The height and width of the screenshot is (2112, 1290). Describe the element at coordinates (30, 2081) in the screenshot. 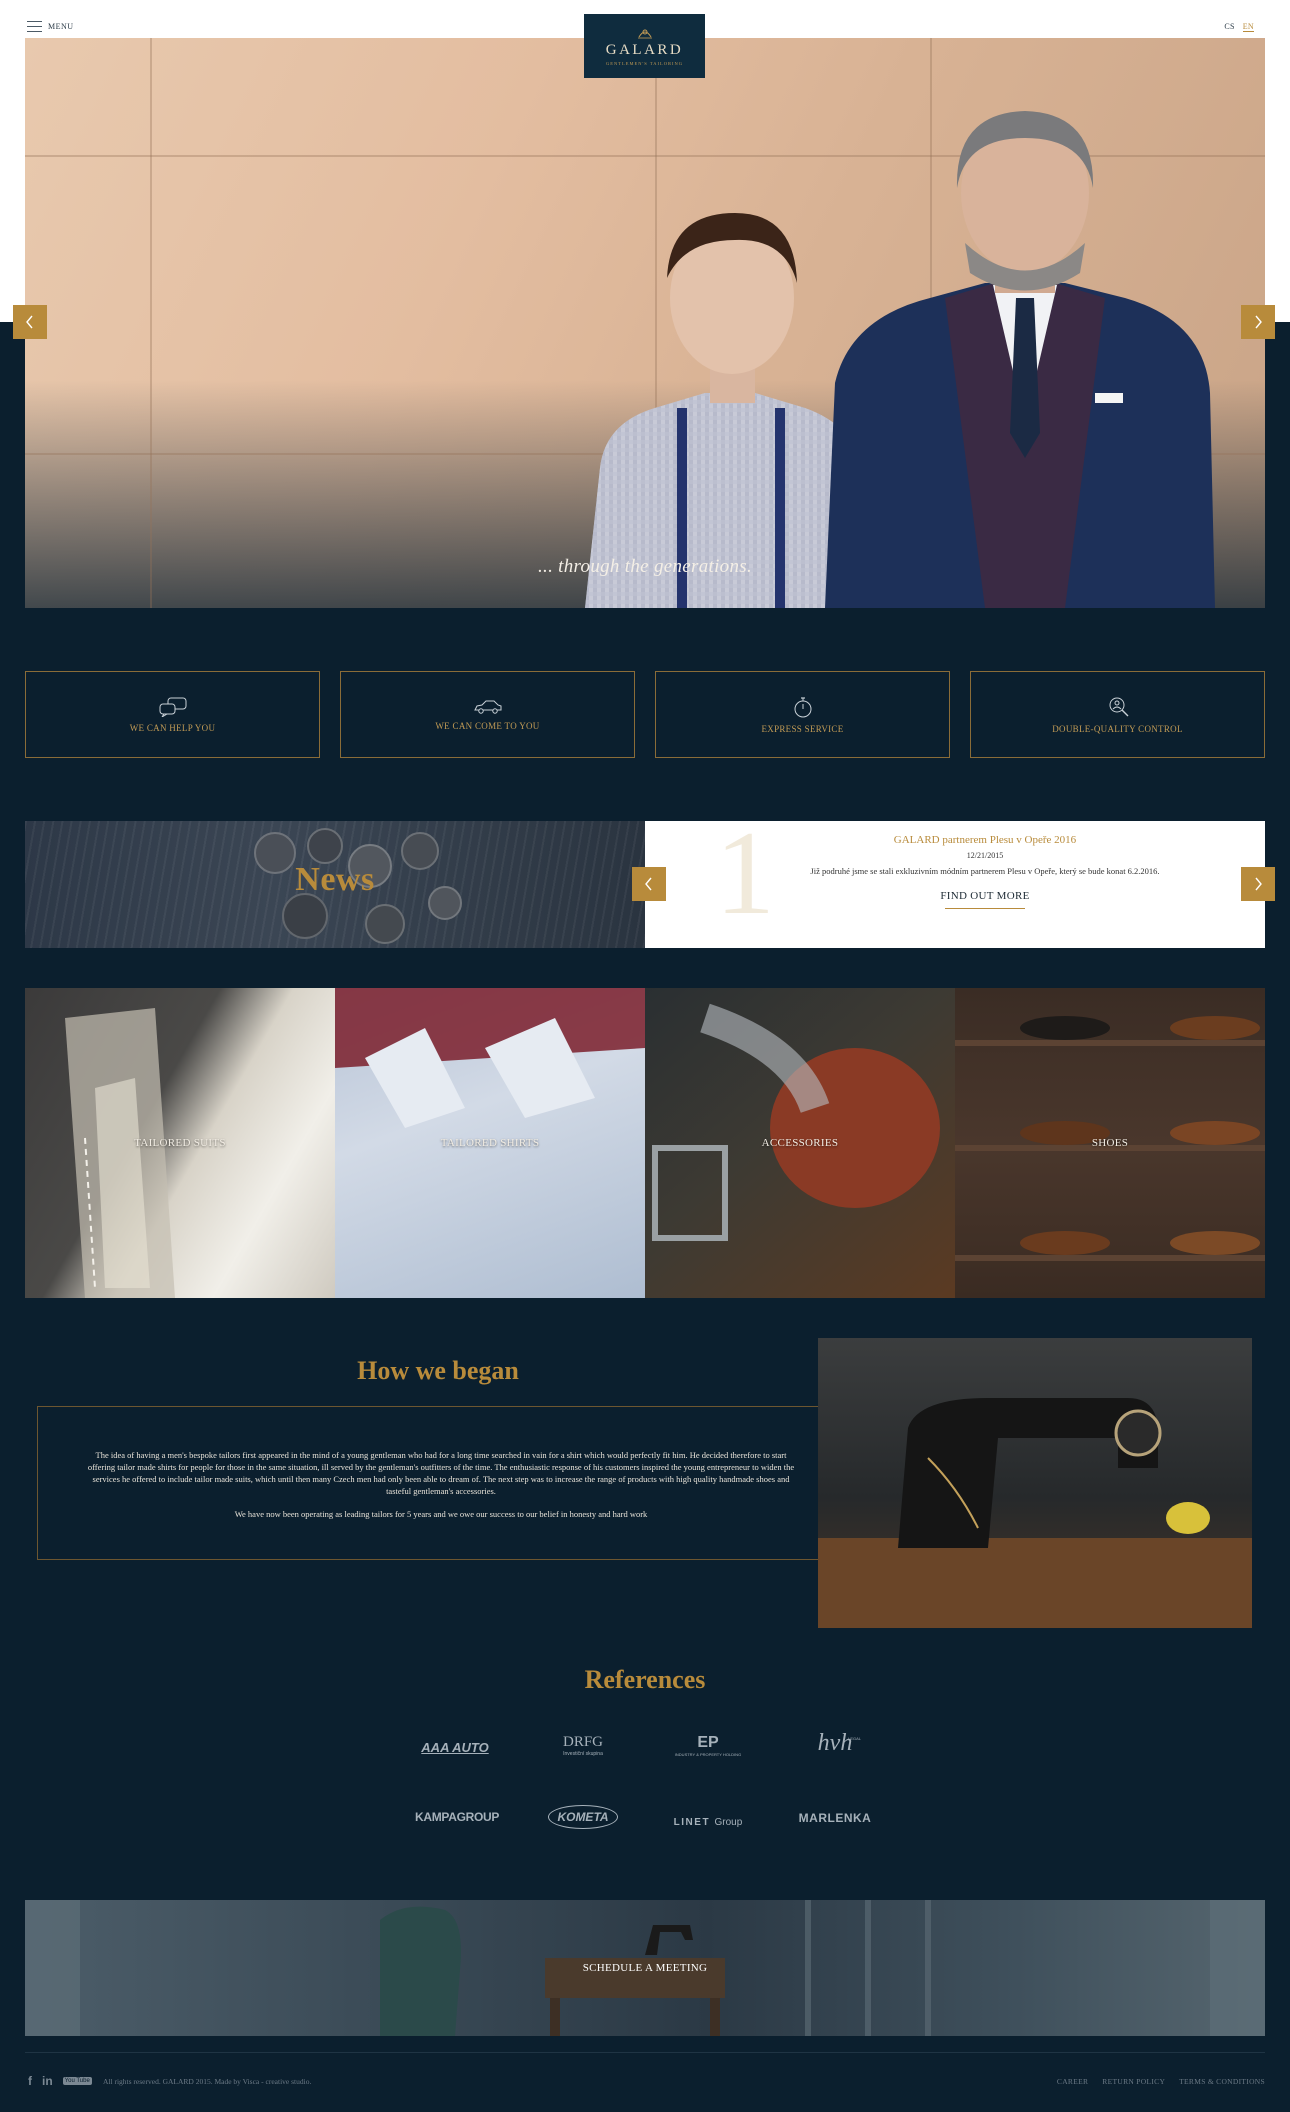

I see `facebook-icon: f` at that location.